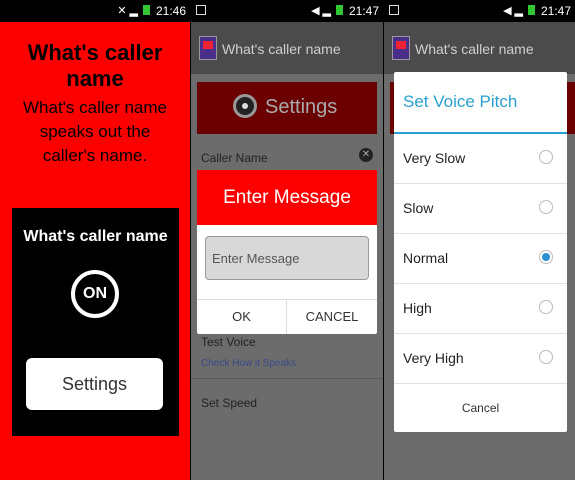 This screenshot has height=480, width=575. I want to click on pitch-option-high: High, so click(480, 309).